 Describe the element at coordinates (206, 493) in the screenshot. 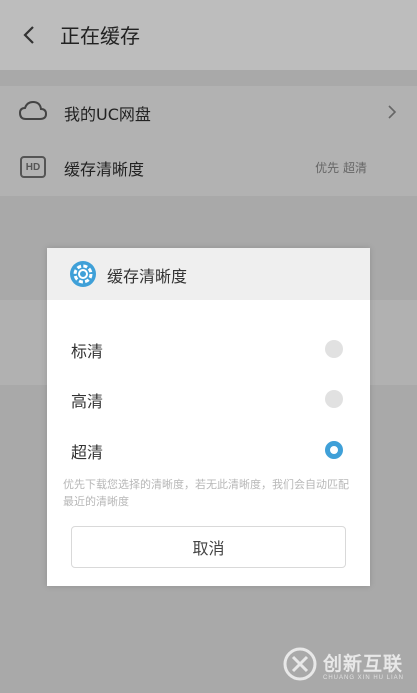

I see `dialog-note: 优先下载您选择的清晰度，若无此清晰度，我们会自动匹配最近的清晰度` at that location.